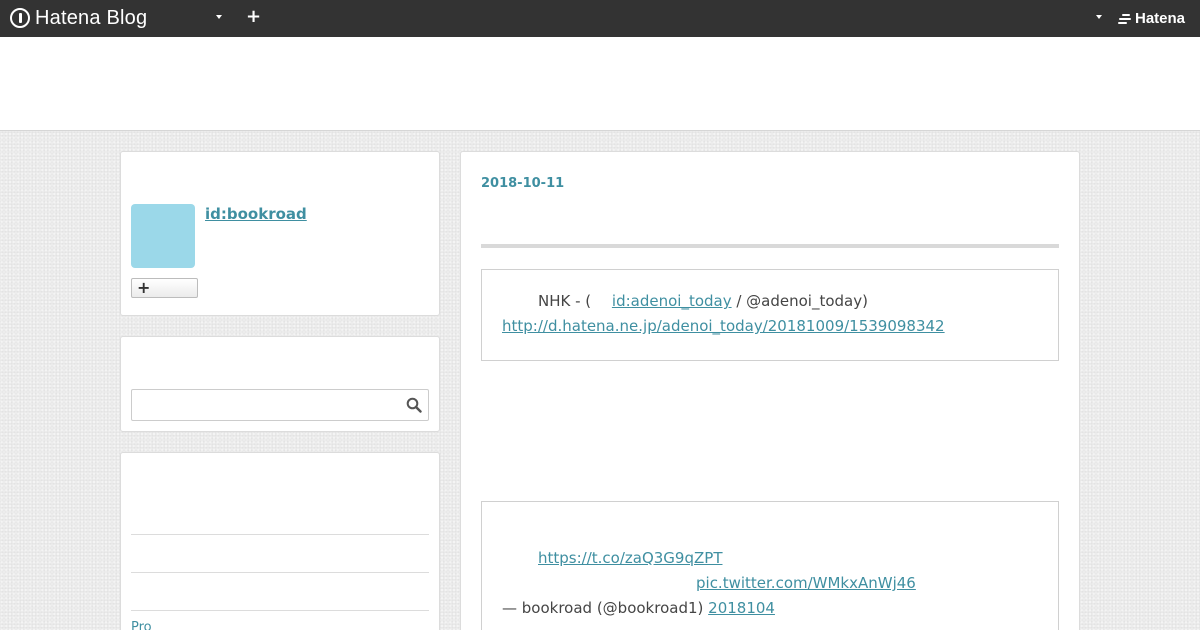  Describe the element at coordinates (91, 17) in the screenshot. I see `logo-text: Hatena Blog` at that location.